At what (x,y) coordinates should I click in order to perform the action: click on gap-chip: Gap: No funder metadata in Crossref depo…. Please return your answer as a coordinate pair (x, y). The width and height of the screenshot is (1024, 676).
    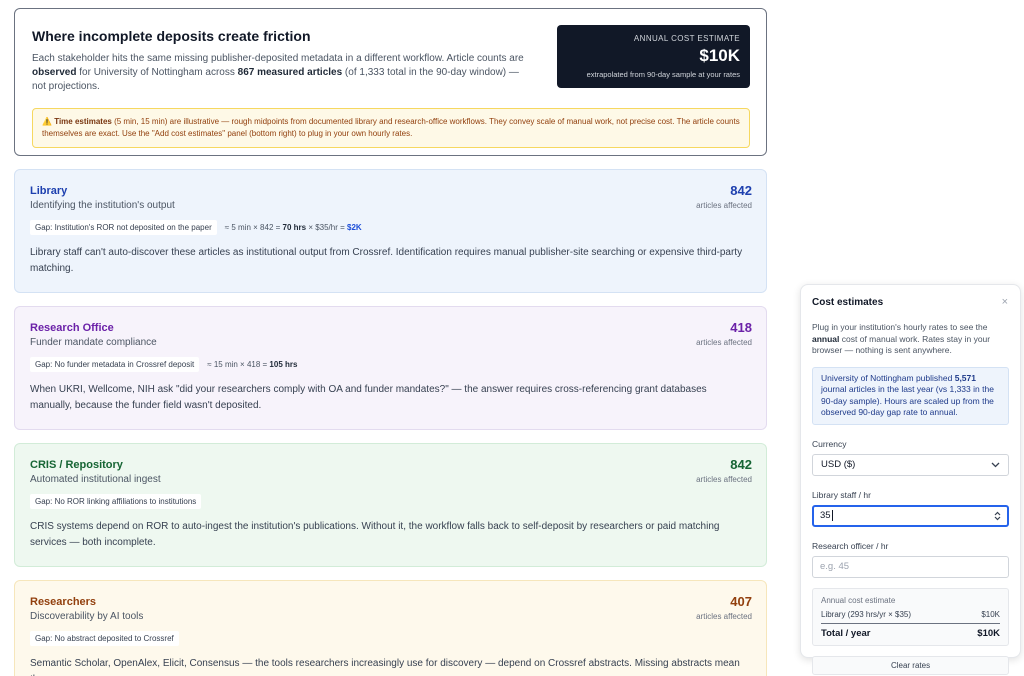
    Looking at the image, I should click on (115, 364).